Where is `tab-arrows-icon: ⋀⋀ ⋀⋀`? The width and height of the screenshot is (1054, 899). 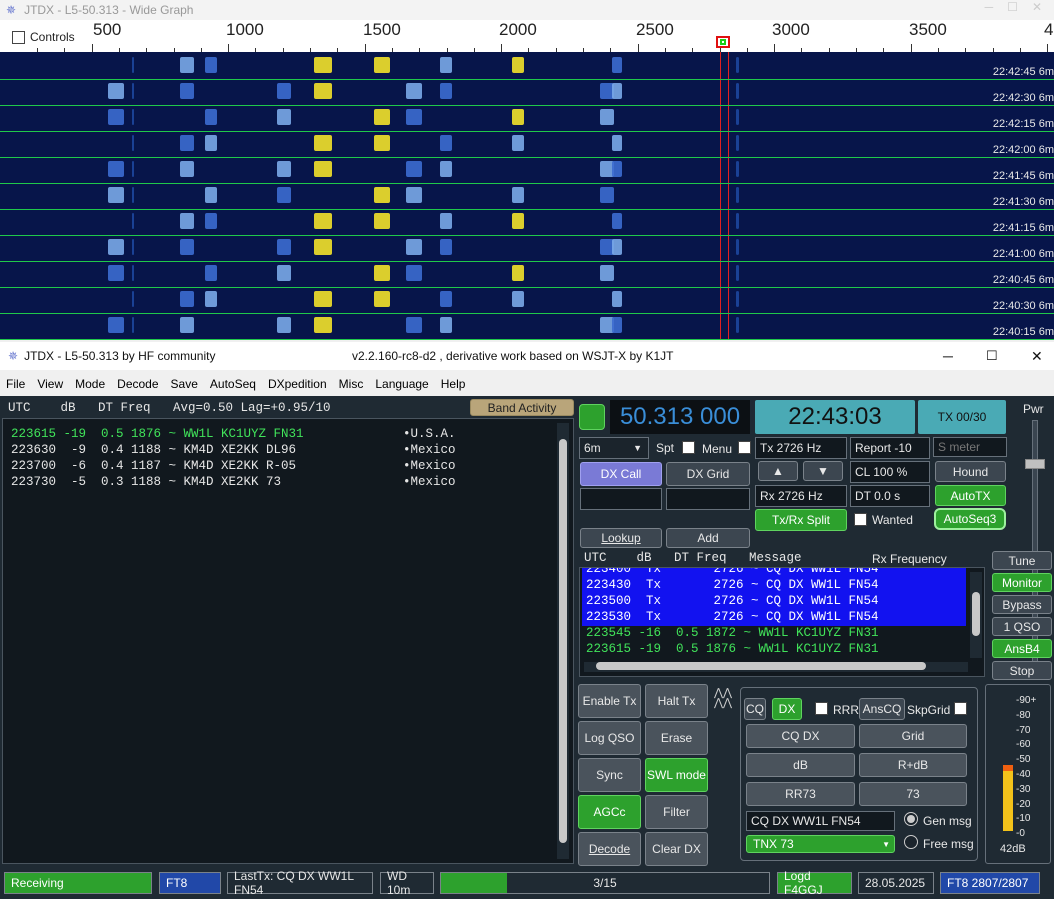
tab-arrows-icon: ⋀⋀ ⋀⋀ is located at coordinates (723, 698).